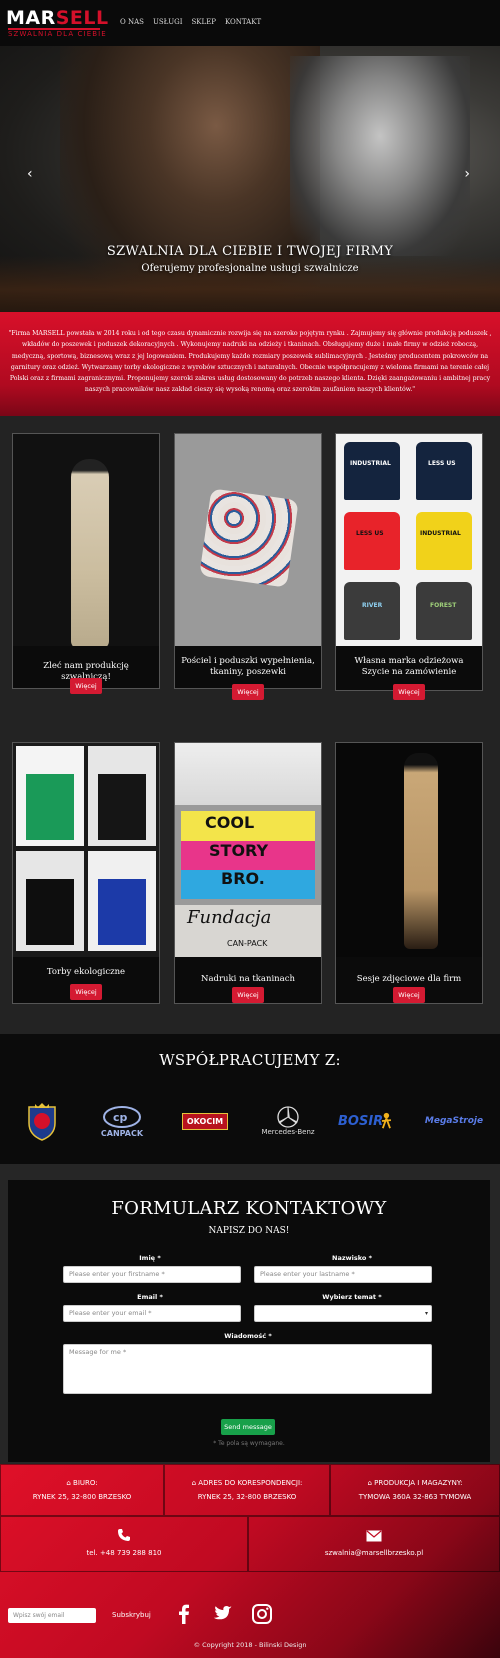  Describe the element at coordinates (243, 22) in the screenshot. I see `menu-item-kontakt: KONTAKT` at that location.